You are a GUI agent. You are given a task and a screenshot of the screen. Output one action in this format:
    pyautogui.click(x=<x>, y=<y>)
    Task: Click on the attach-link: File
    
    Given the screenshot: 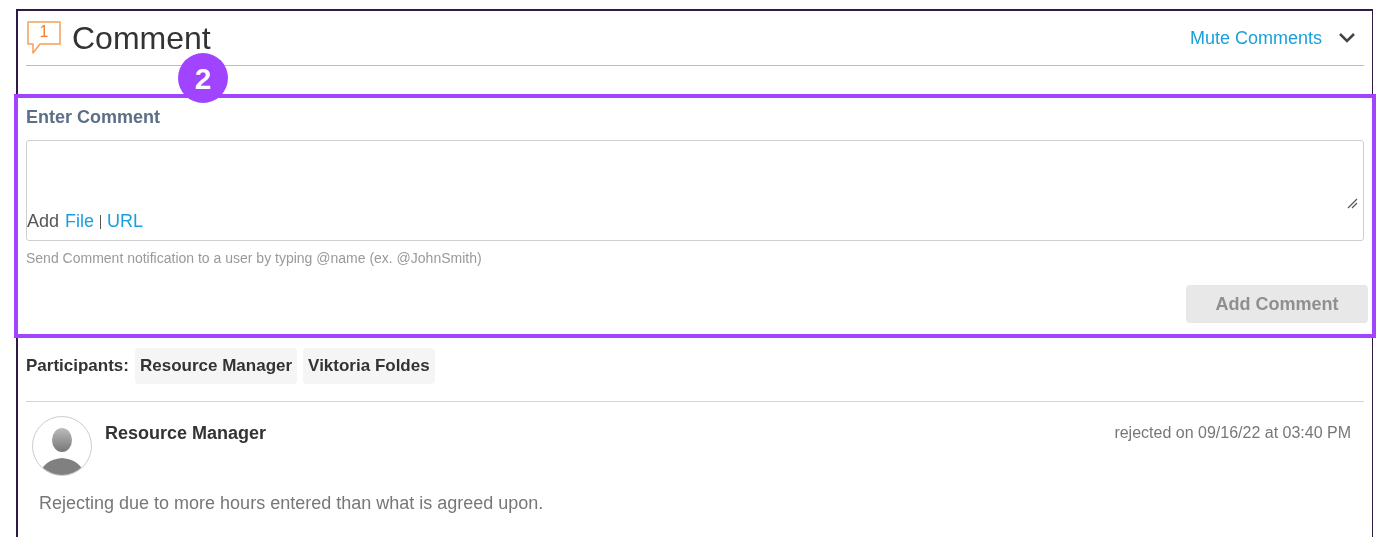 What is the action you would take?
    pyautogui.click(x=80, y=221)
    